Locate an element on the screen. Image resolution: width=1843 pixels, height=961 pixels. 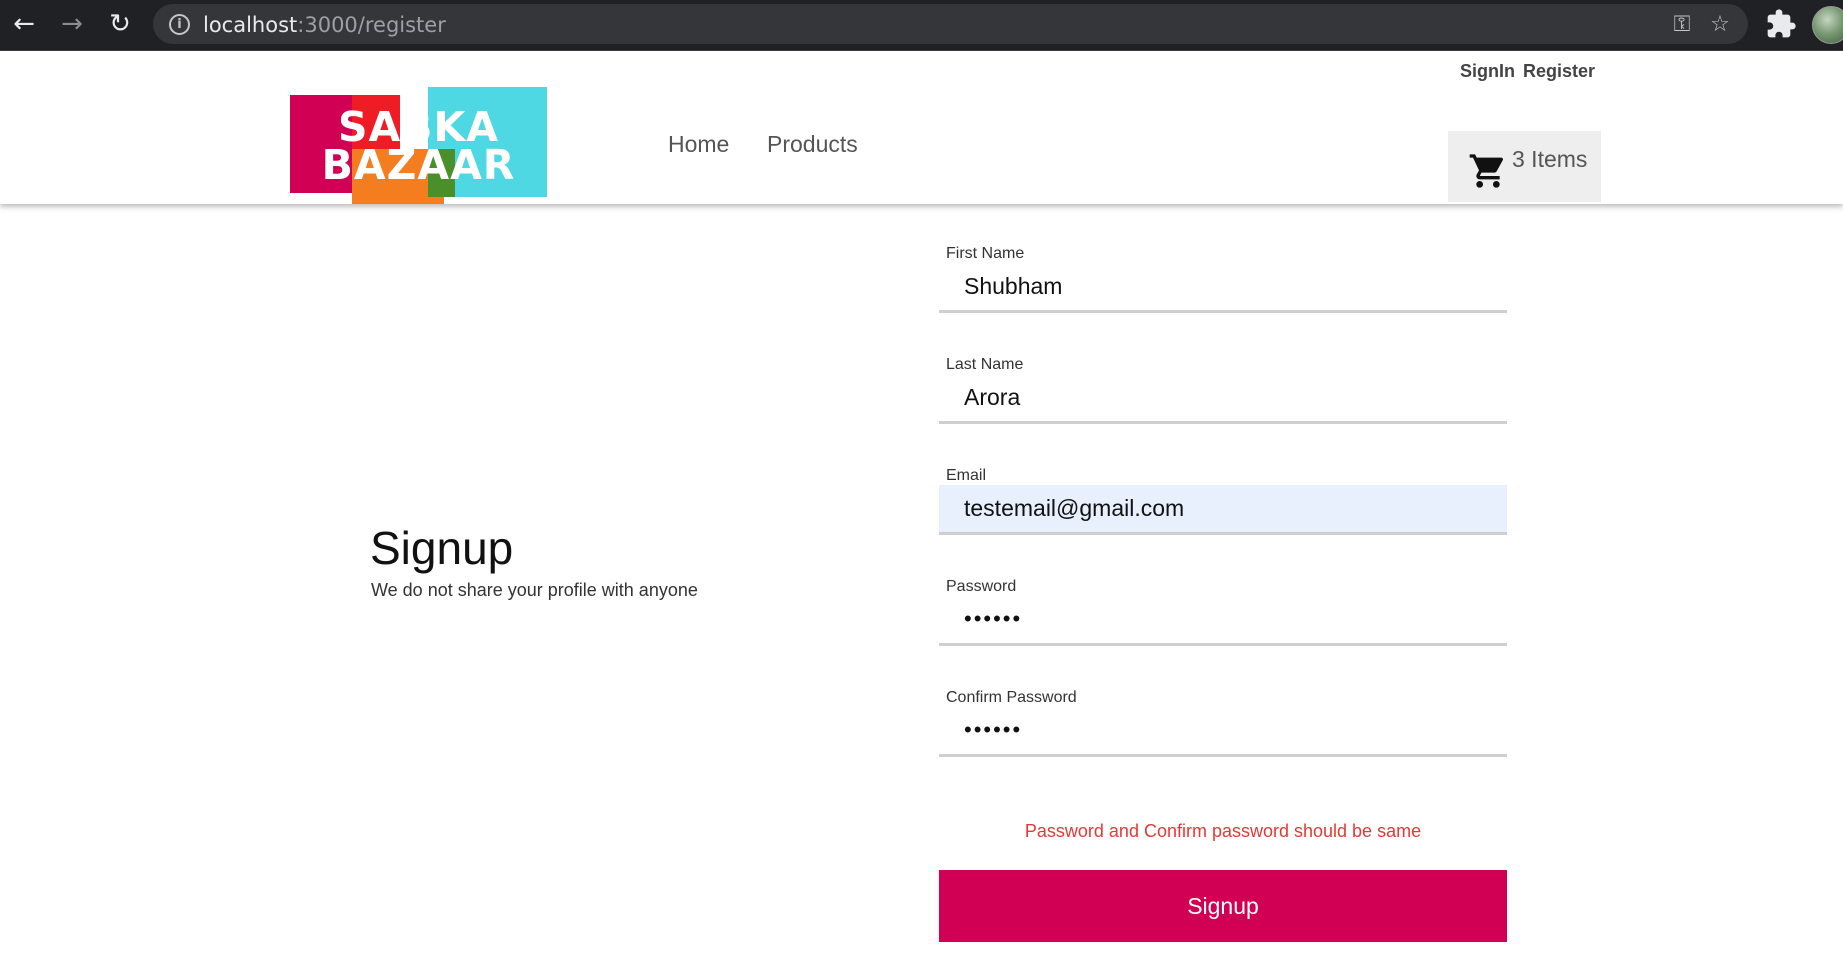
logo-text-line2: BAZAAR is located at coordinates (418, 165).